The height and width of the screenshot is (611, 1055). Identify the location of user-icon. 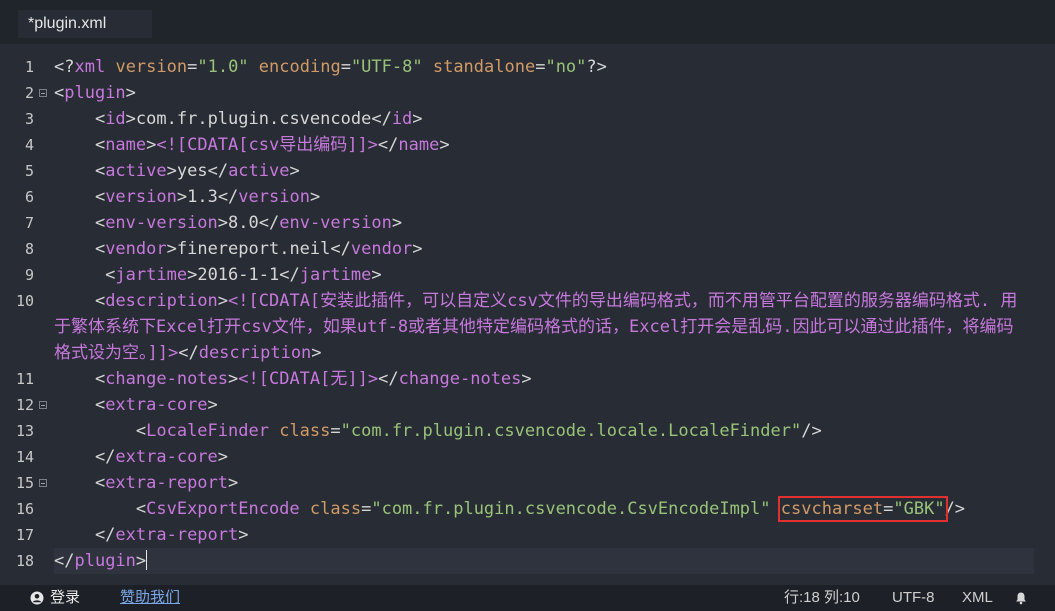
(37, 598).